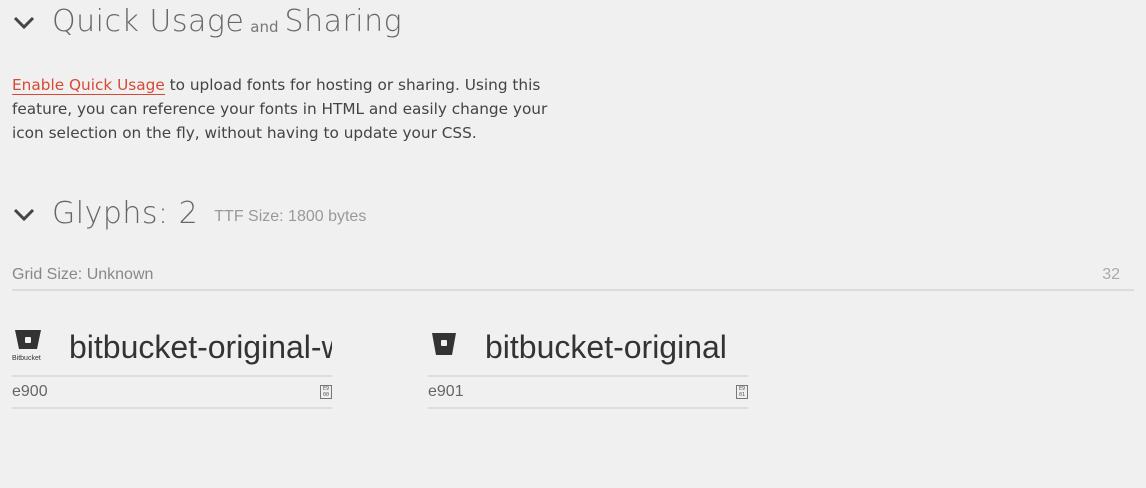  Describe the element at coordinates (200, 347) in the screenshot. I see `glyph-name: bitbucket-original-wordmark` at that location.